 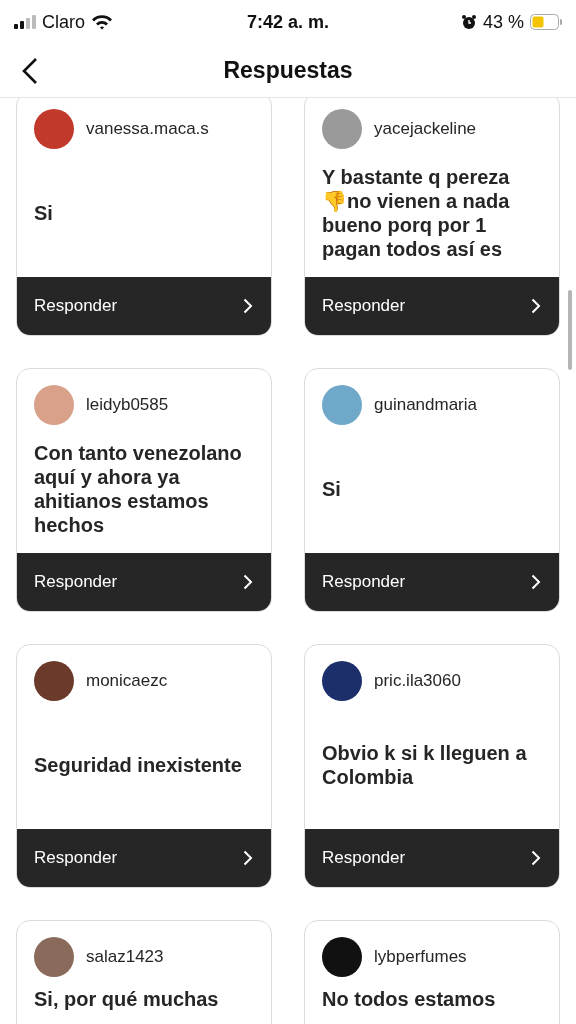 What do you see at coordinates (25, 22) in the screenshot?
I see `signal-icon` at bounding box center [25, 22].